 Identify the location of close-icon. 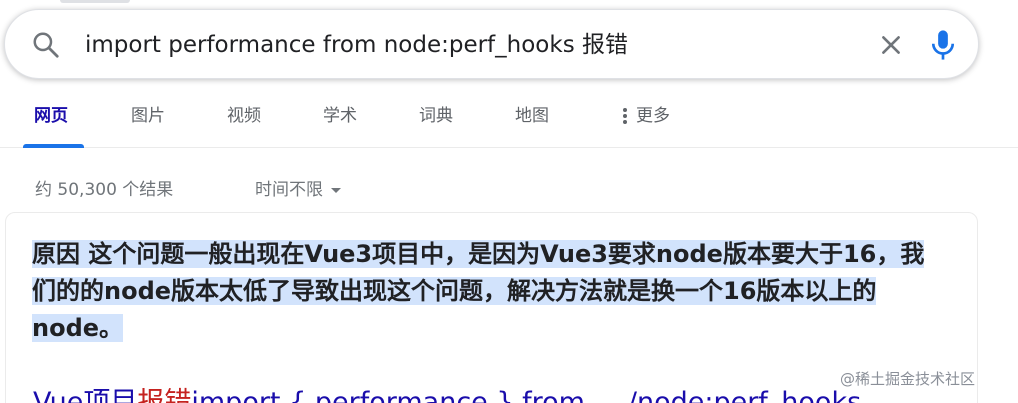
(891, 45).